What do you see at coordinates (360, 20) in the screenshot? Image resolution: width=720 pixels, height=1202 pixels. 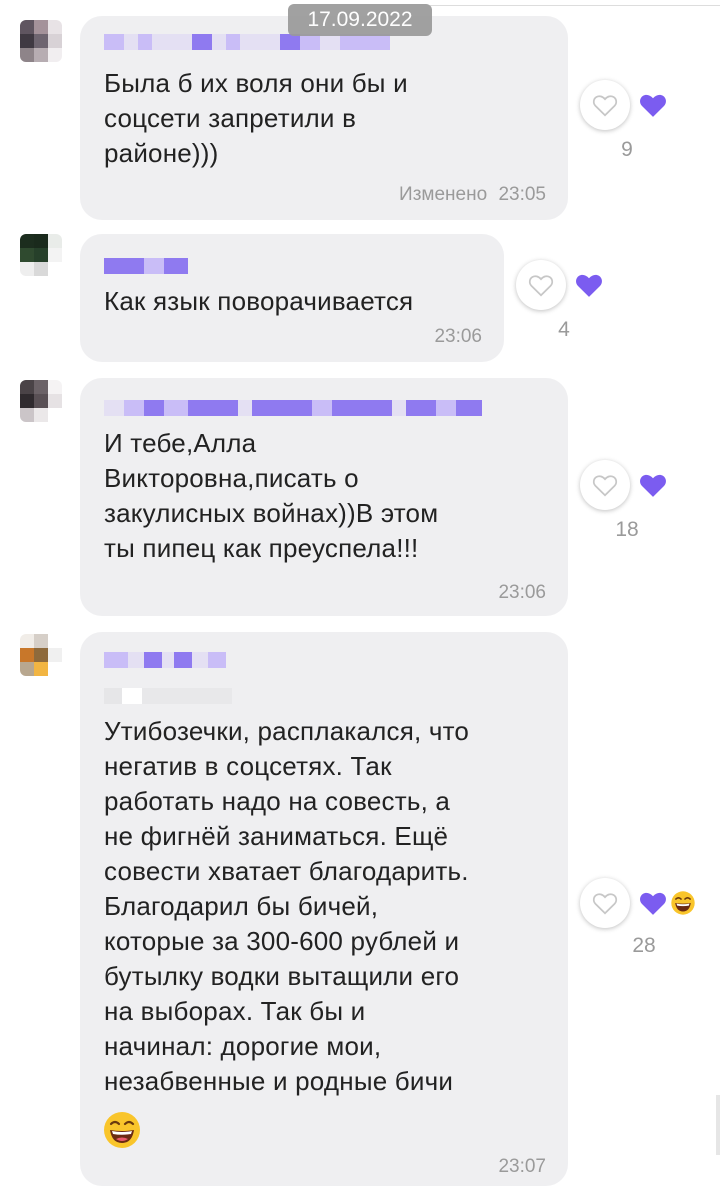 I see `date-separator: 17.09.2022` at bounding box center [360, 20].